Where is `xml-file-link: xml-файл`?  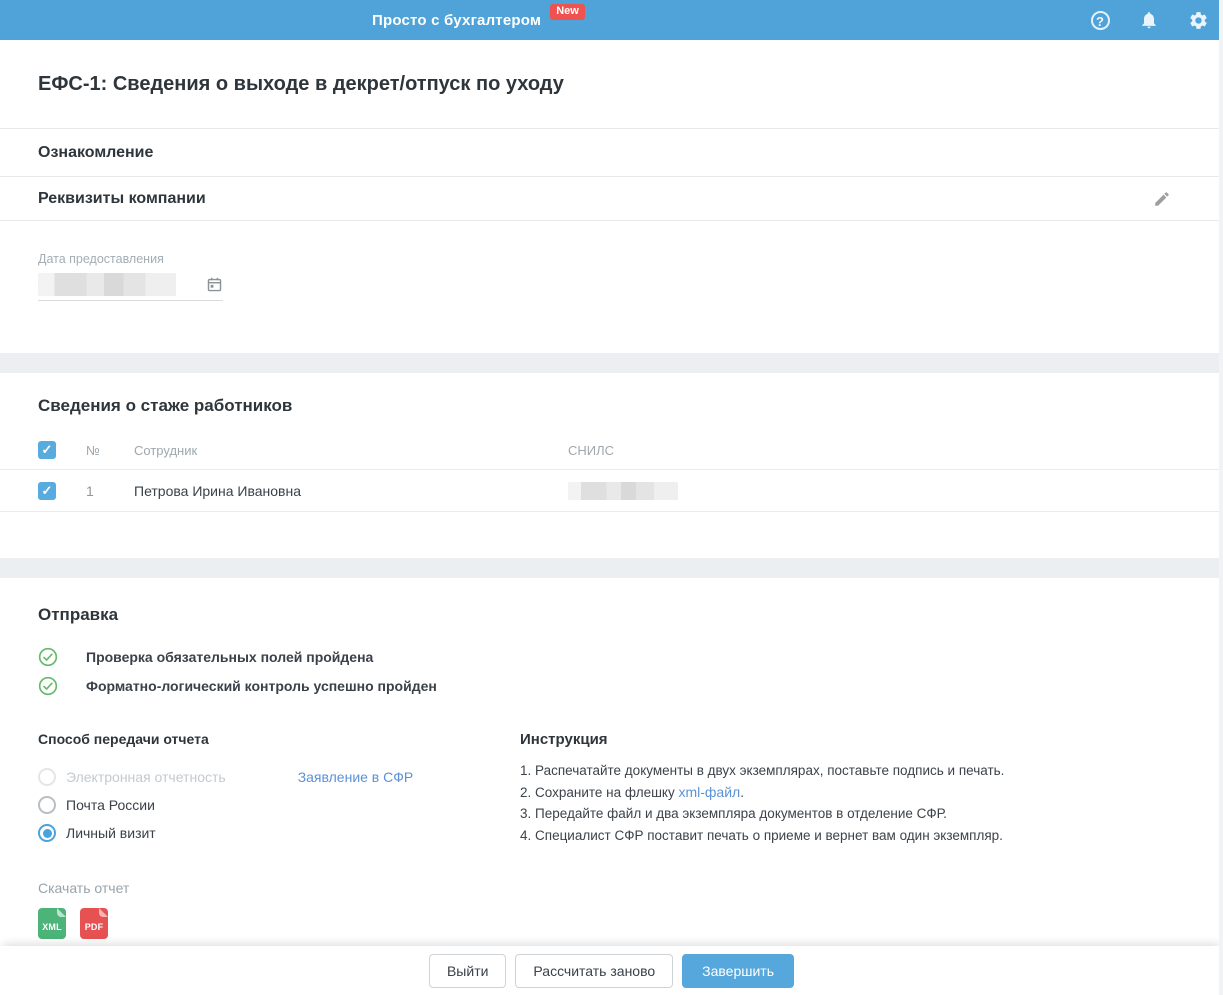 xml-file-link: xml-файл is located at coordinates (709, 792).